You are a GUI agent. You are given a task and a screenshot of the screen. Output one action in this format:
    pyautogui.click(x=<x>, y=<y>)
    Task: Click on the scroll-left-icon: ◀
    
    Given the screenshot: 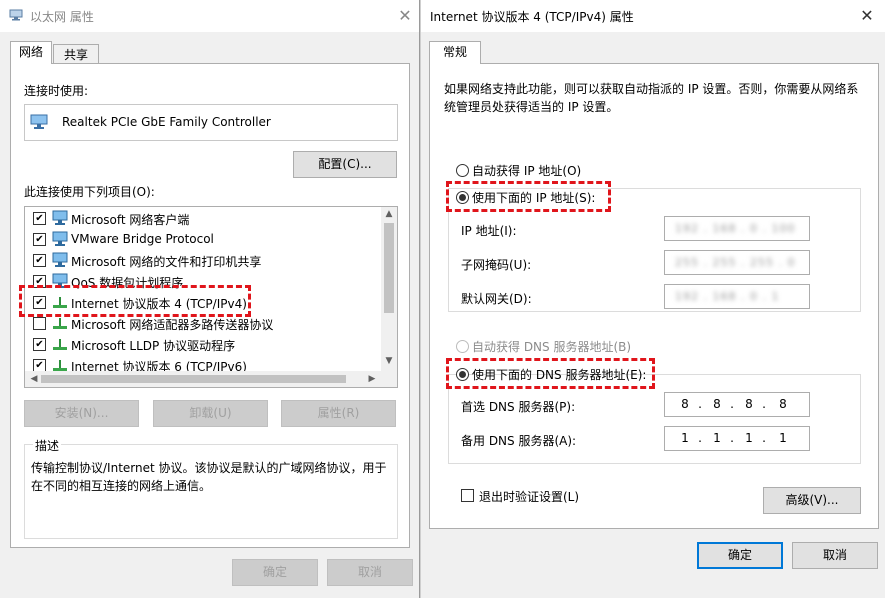 What is the action you would take?
    pyautogui.click(x=34, y=379)
    